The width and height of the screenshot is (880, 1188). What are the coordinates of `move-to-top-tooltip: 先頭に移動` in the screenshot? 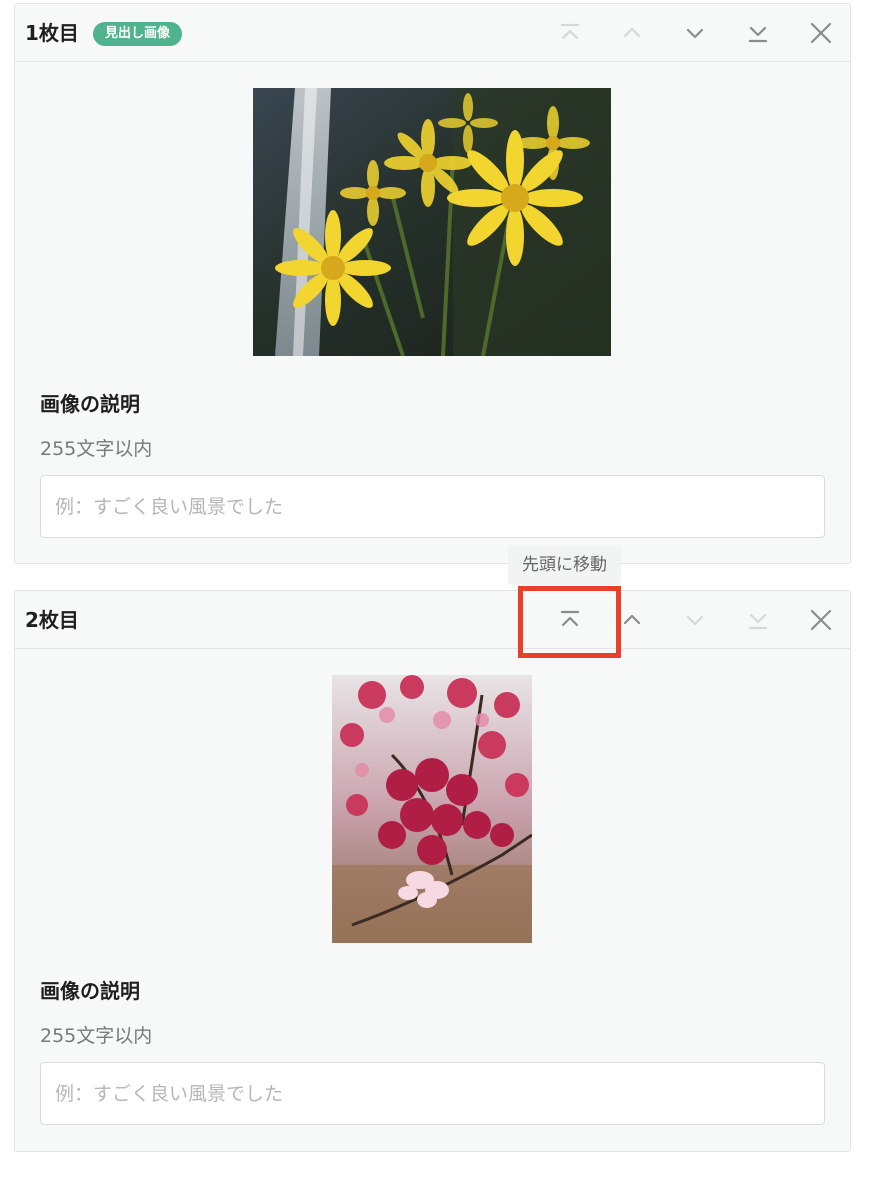 It's located at (564, 565).